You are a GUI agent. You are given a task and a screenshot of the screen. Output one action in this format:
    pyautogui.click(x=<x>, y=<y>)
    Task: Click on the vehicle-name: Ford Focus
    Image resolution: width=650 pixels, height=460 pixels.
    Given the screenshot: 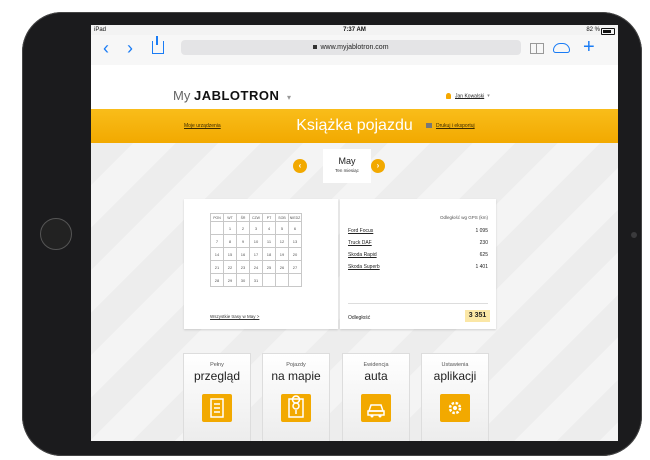 What is the action you would take?
    pyautogui.click(x=360, y=231)
    